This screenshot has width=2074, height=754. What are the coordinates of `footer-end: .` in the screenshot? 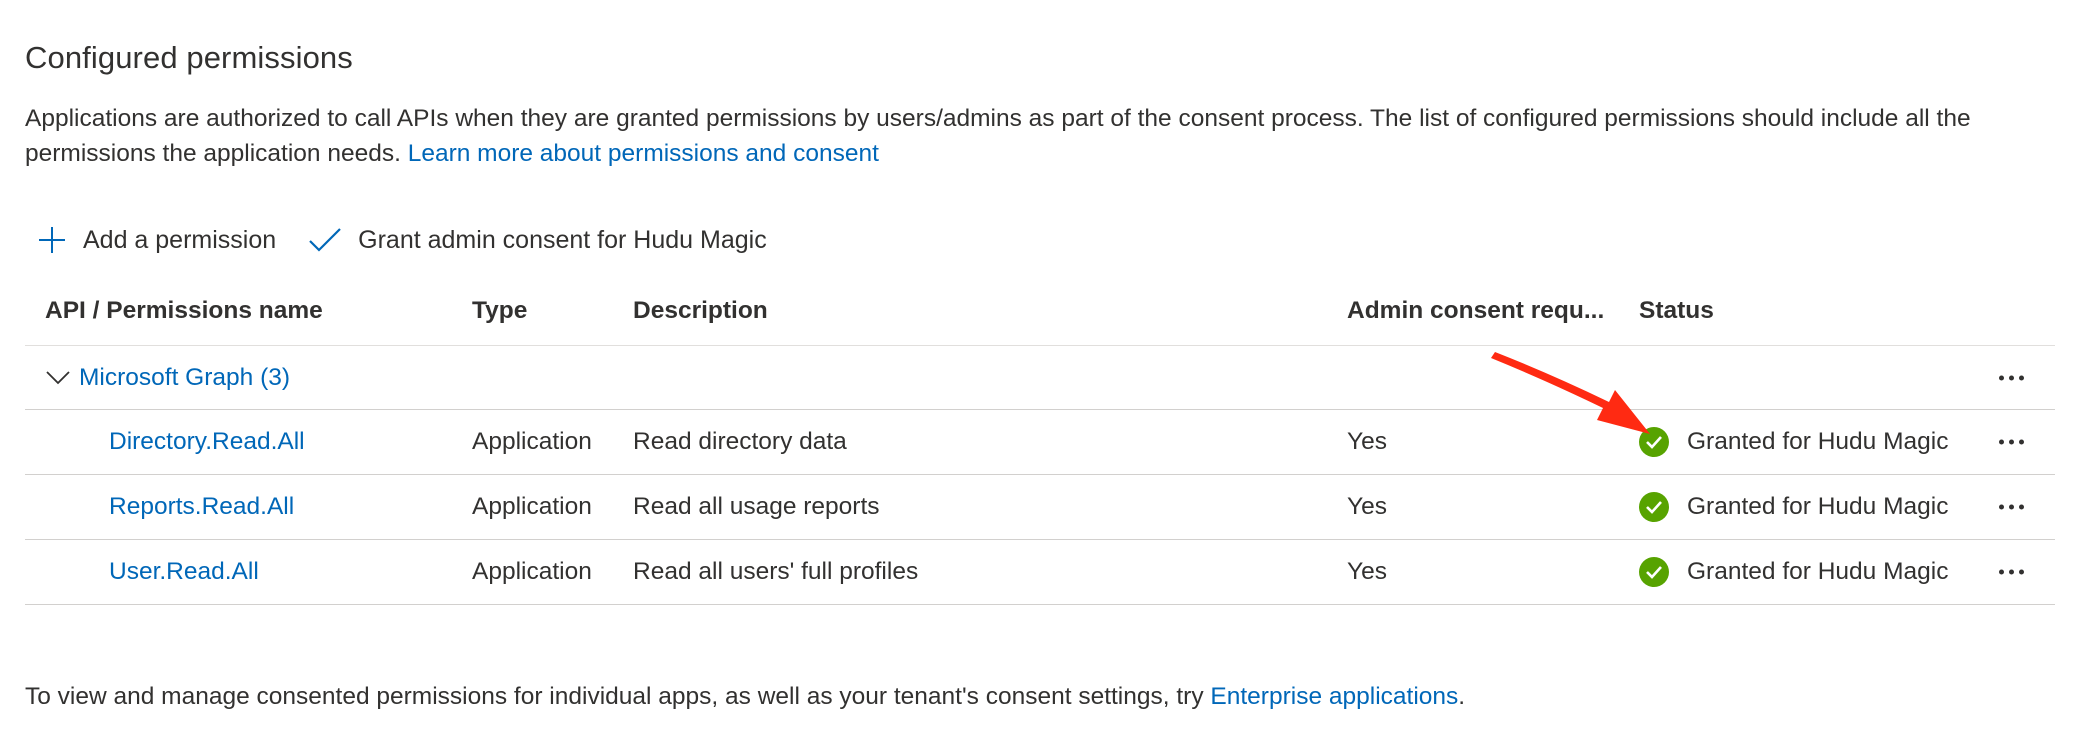 It's located at (1462, 696).